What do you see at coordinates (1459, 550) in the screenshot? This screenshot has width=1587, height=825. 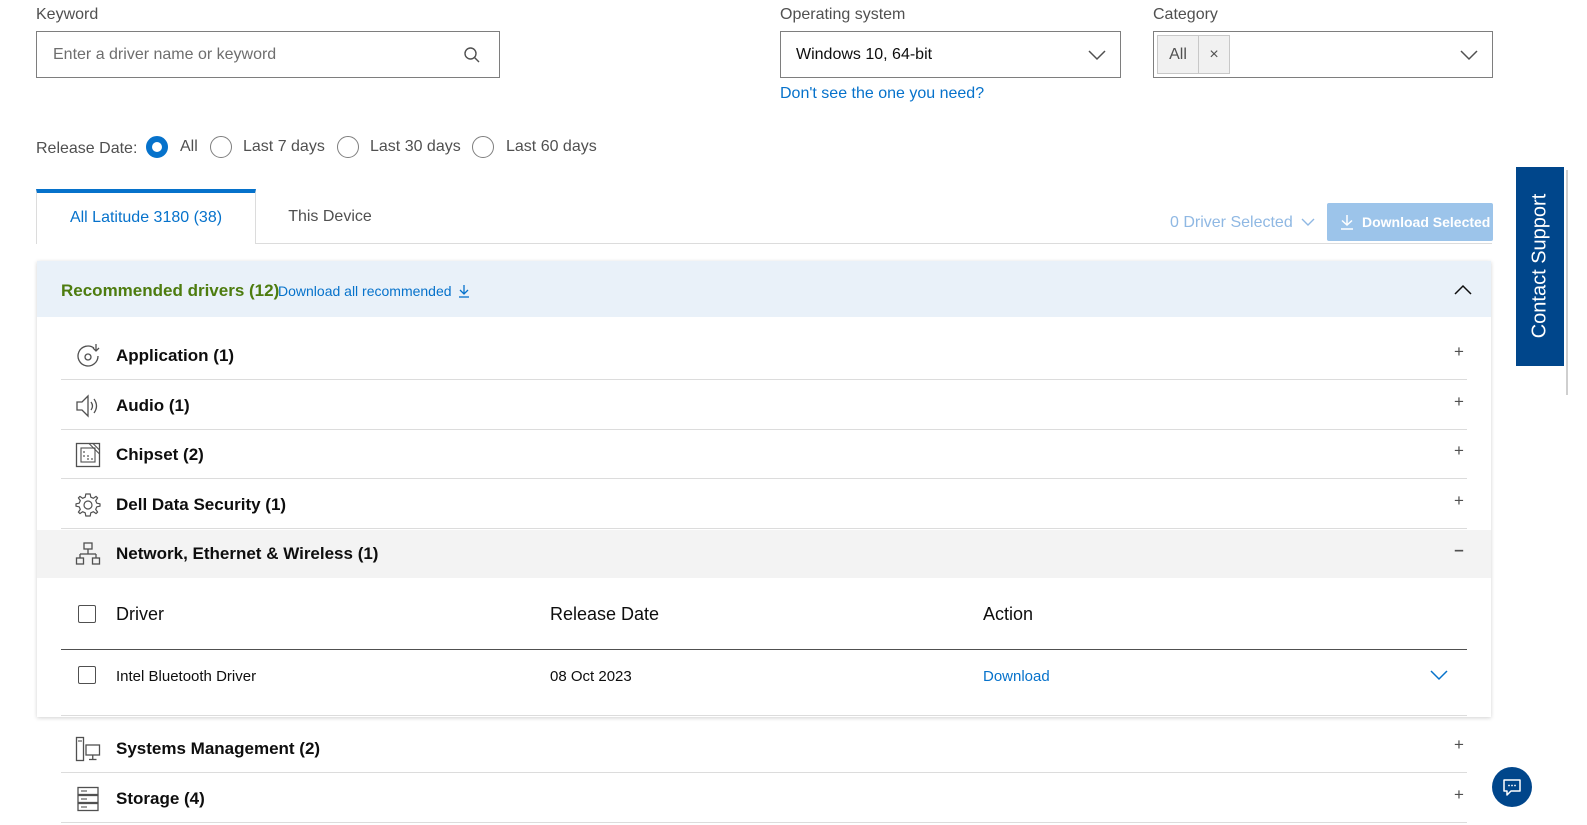 I see `collapse-icon: –` at bounding box center [1459, 550].